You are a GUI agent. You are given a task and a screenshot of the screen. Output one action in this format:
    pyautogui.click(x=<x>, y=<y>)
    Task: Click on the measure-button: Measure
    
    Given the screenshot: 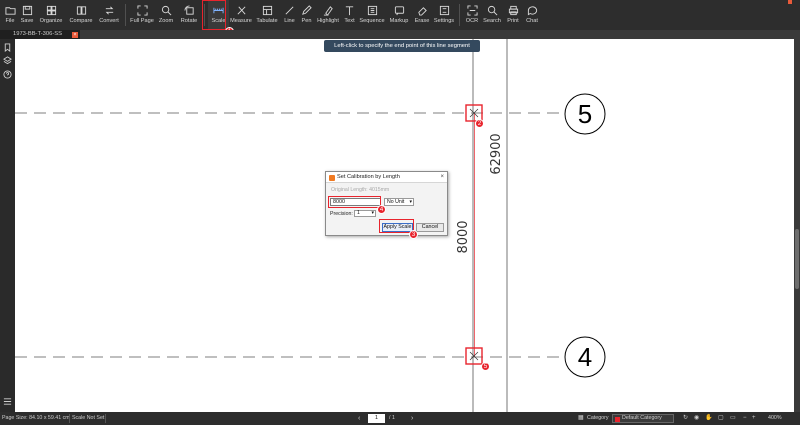 What is the action you would take?
    pyautogui.click(x=241, y=15)
    